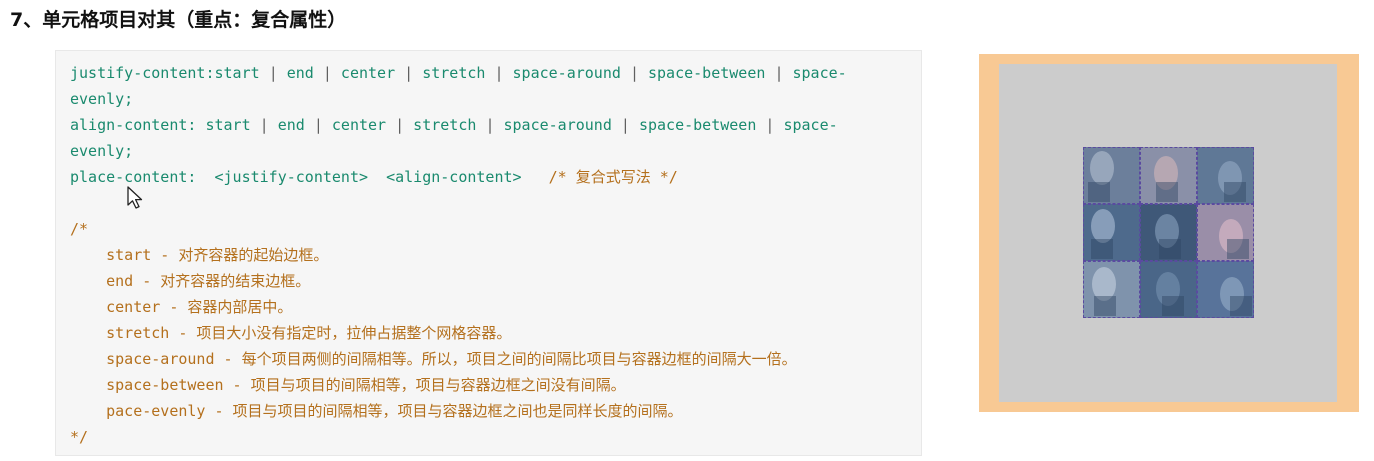 This screenshot has width=1374, height=461. I want to click on grid-items, so click(1168, 232).